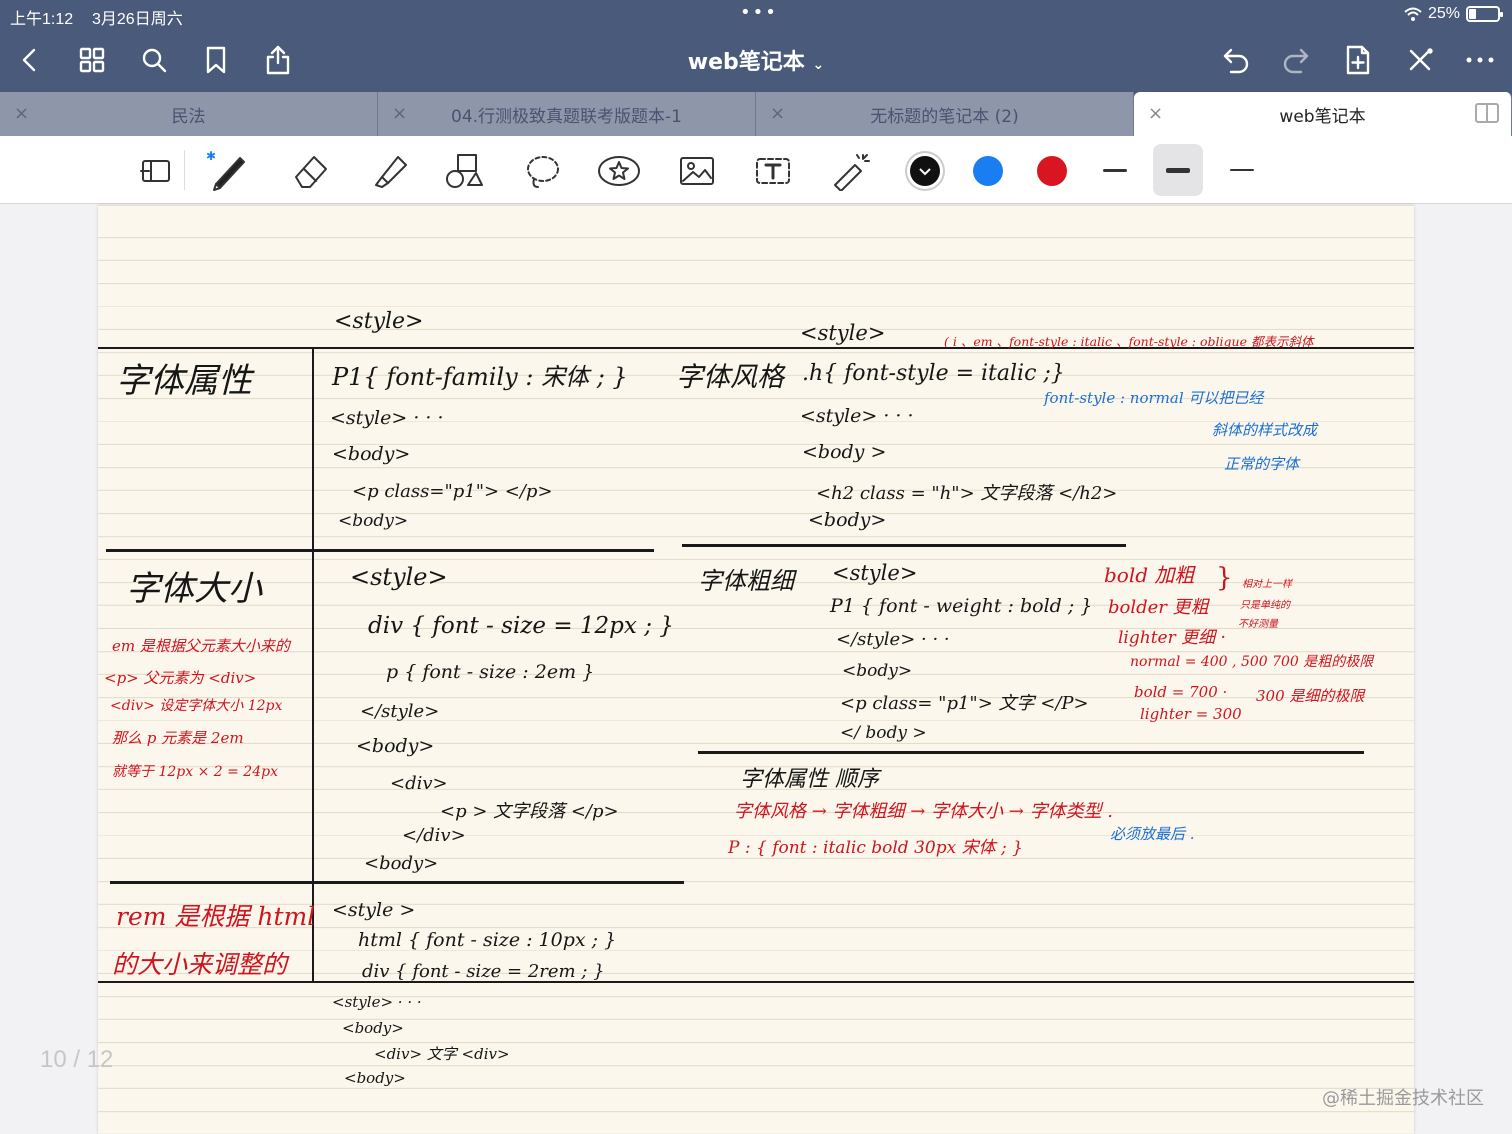 The image size is (1512, 1134). I want to click on thickness-medium, so click(1178, 170).